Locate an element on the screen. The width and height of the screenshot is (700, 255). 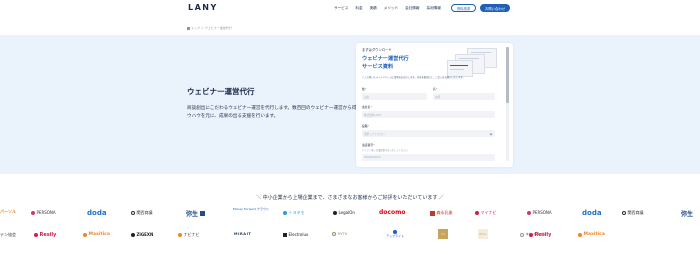
phone-label-text: 電話番号 is located at coordinates (368, 145).